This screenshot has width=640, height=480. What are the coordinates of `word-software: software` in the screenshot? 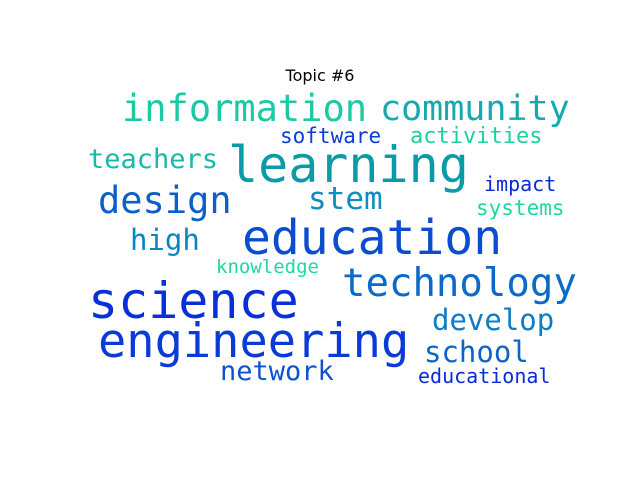 It's located at (331, 136).